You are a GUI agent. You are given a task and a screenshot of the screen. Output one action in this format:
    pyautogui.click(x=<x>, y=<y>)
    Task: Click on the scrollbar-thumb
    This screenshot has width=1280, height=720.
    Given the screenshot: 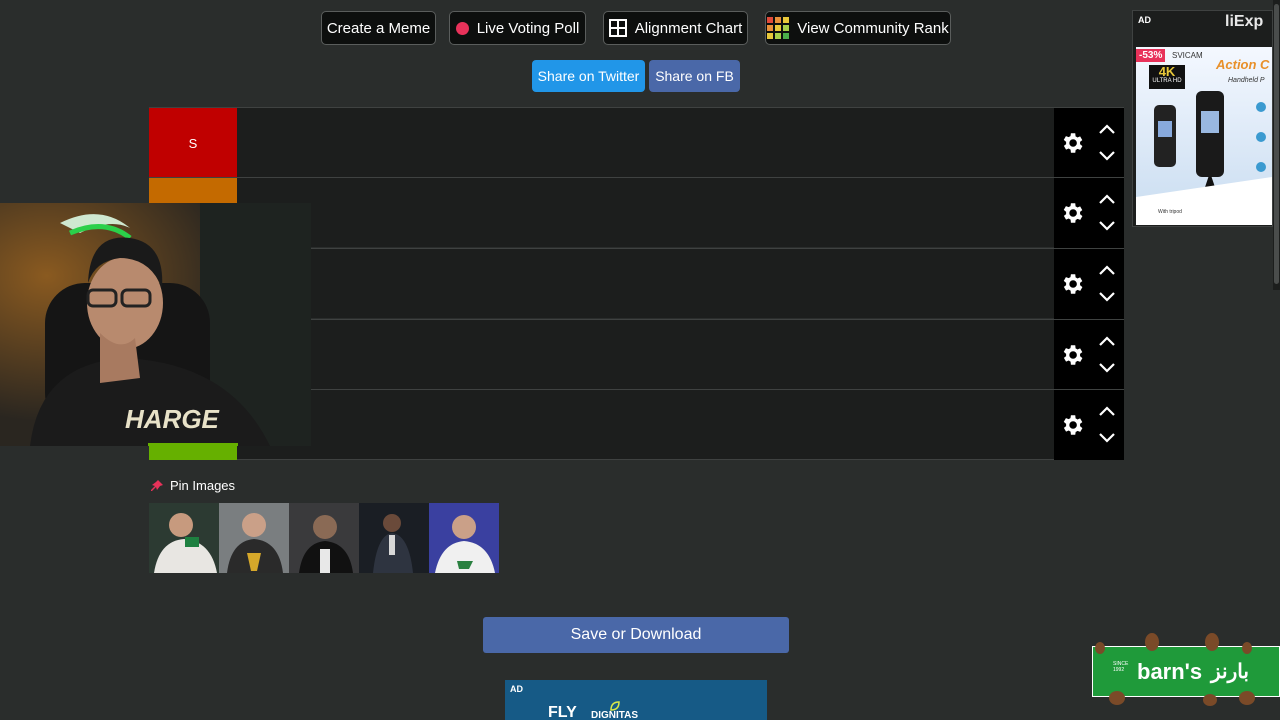 What is the action you would take?
    pyautogui.click(x=1276, y=144)
    